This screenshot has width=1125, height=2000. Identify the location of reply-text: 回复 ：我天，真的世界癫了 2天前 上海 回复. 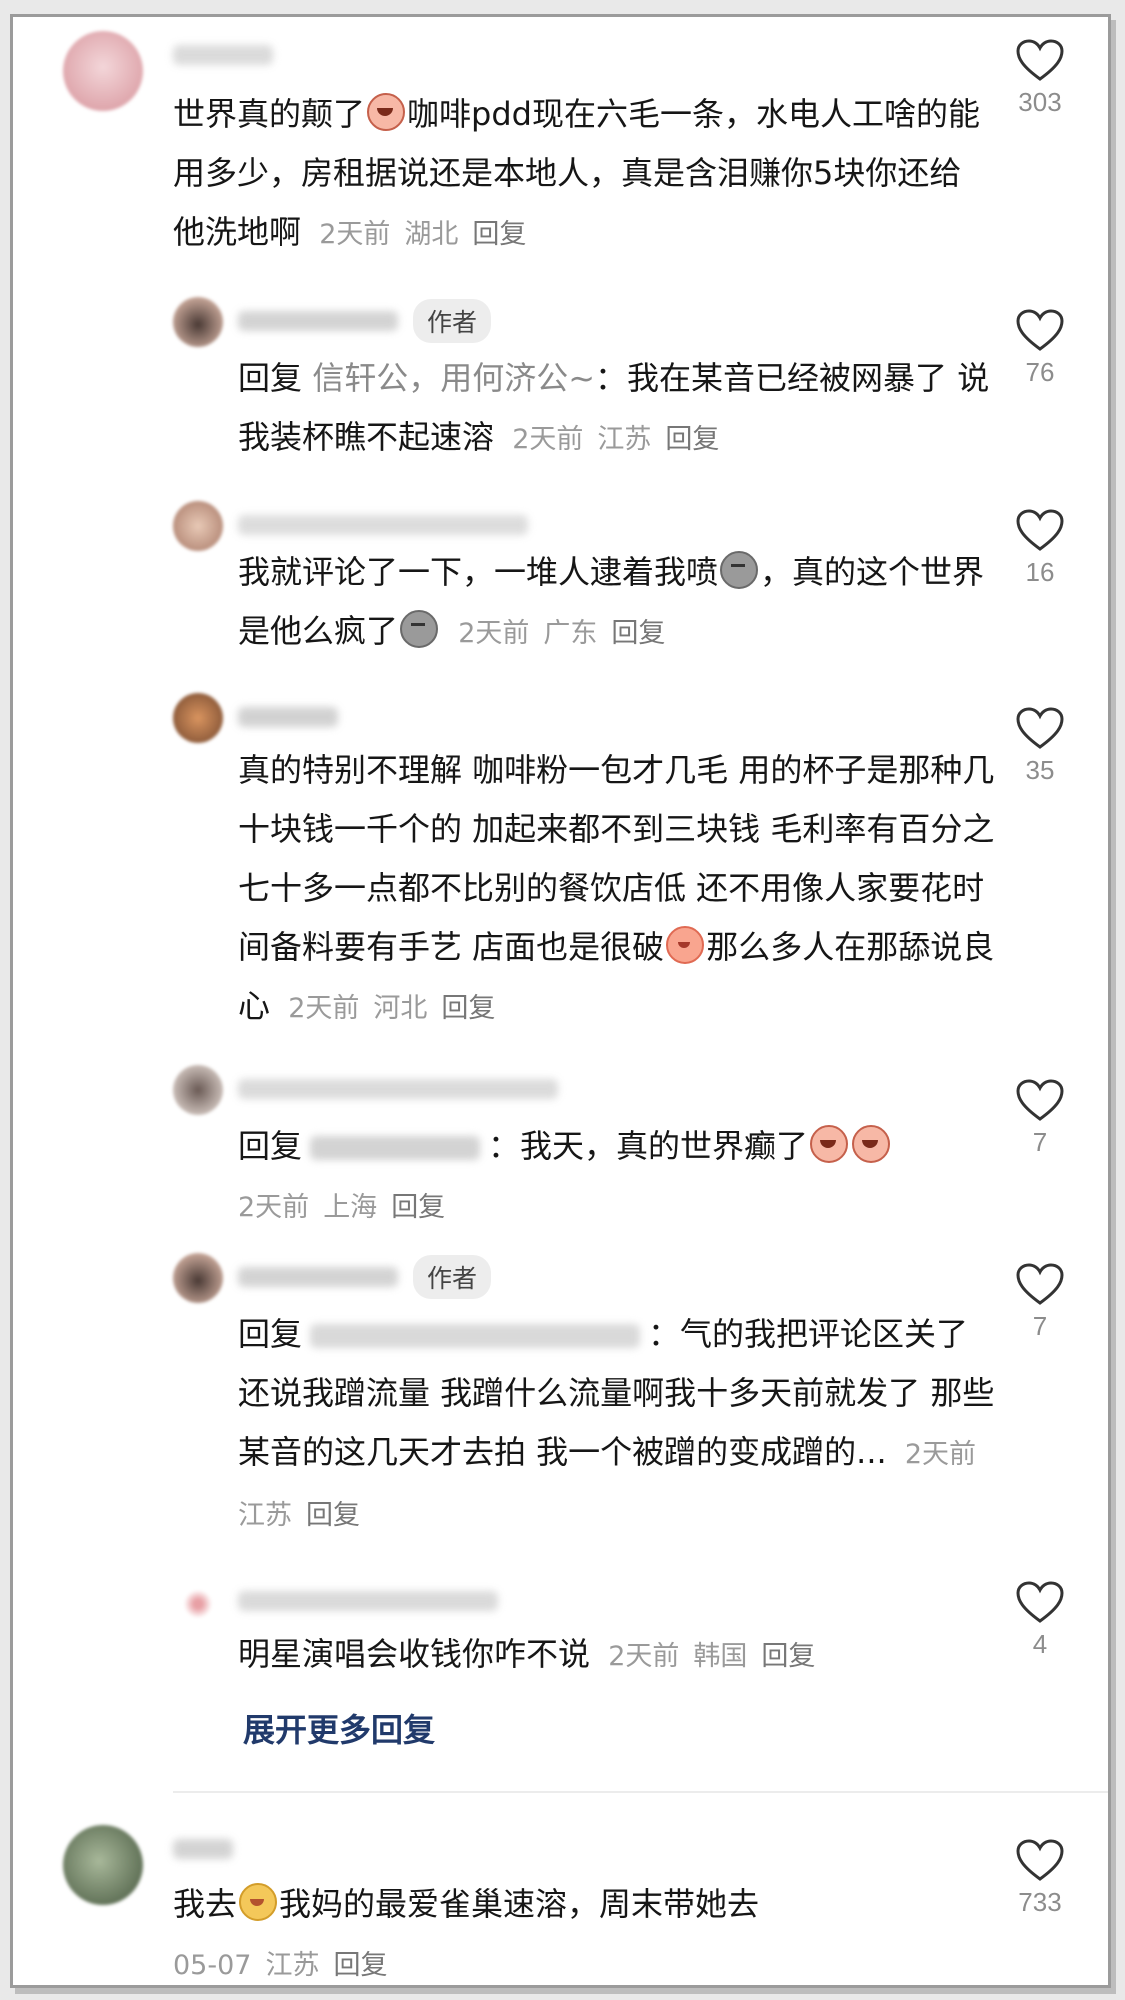
(618, 1177).